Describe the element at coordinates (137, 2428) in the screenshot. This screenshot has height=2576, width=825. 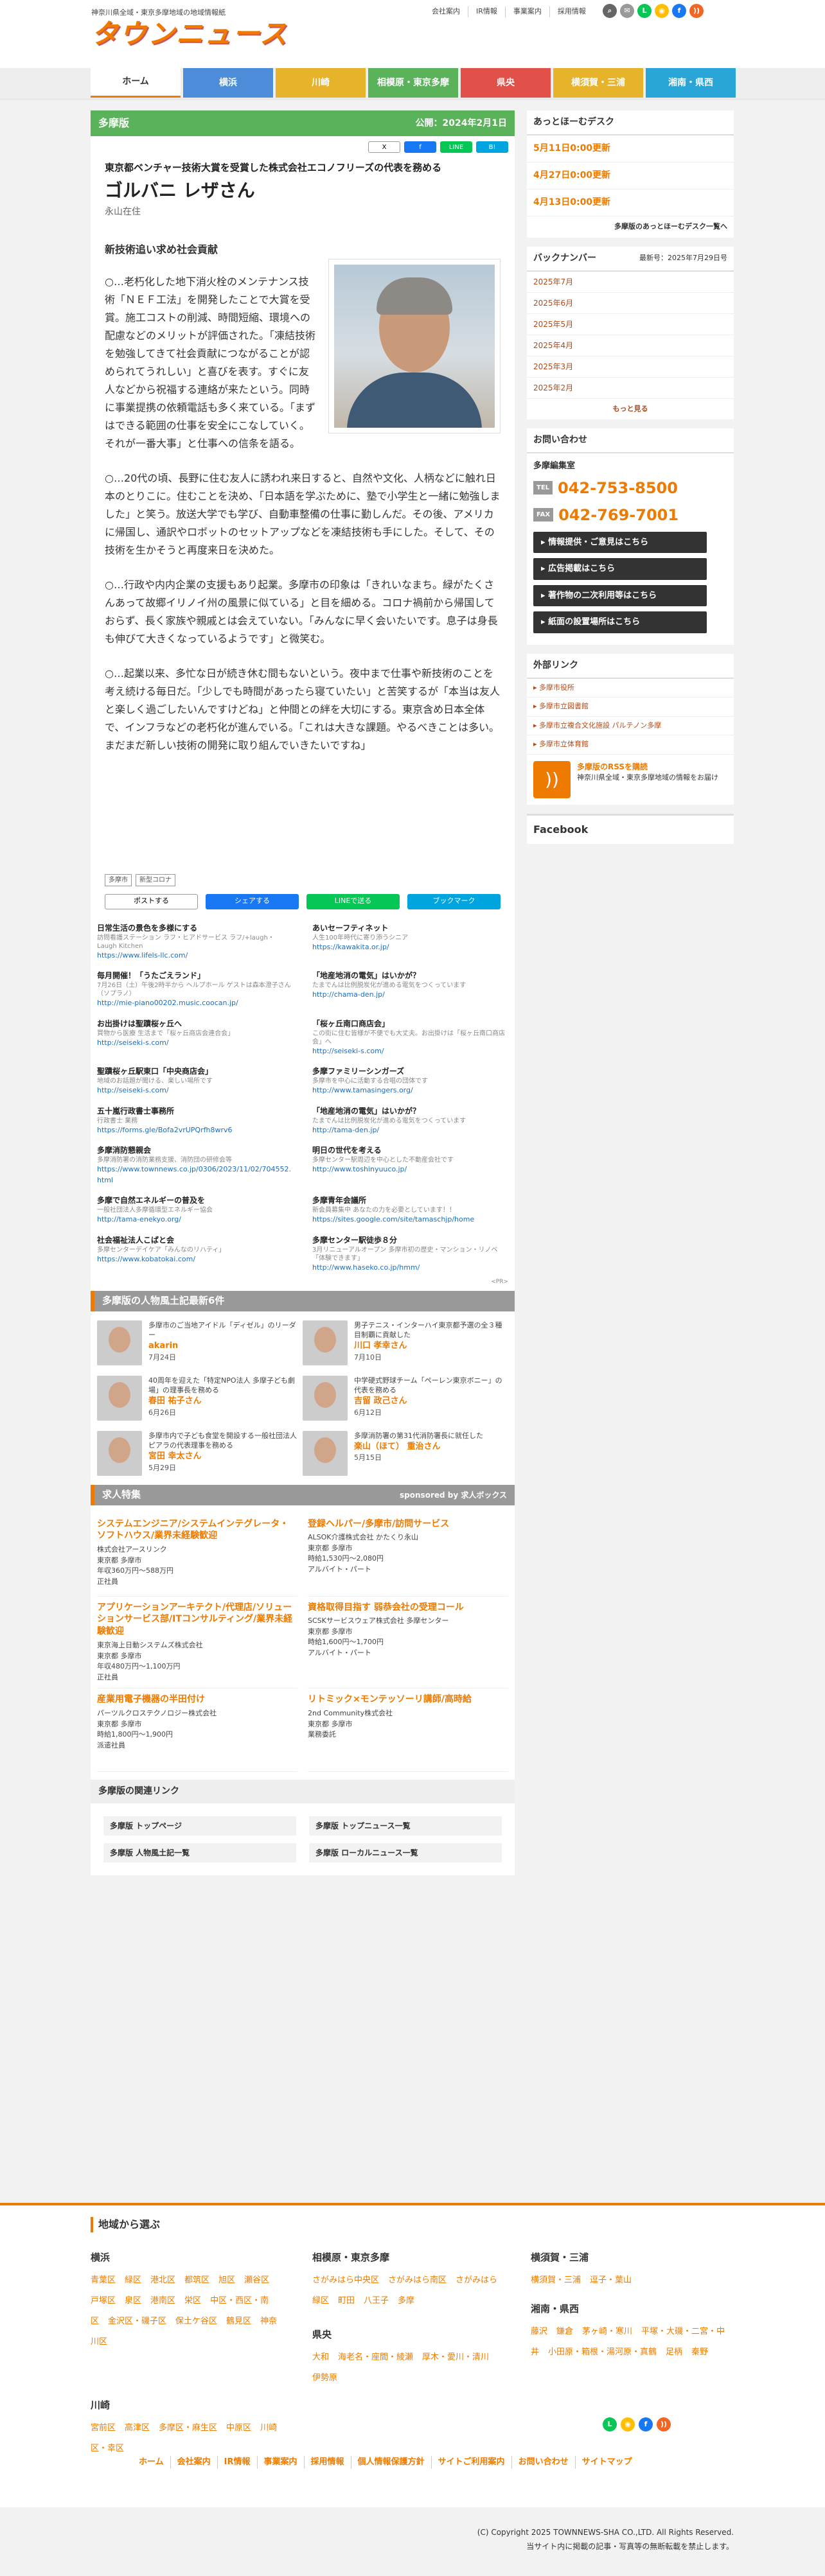
I see `area-link: 高津区` at that location.